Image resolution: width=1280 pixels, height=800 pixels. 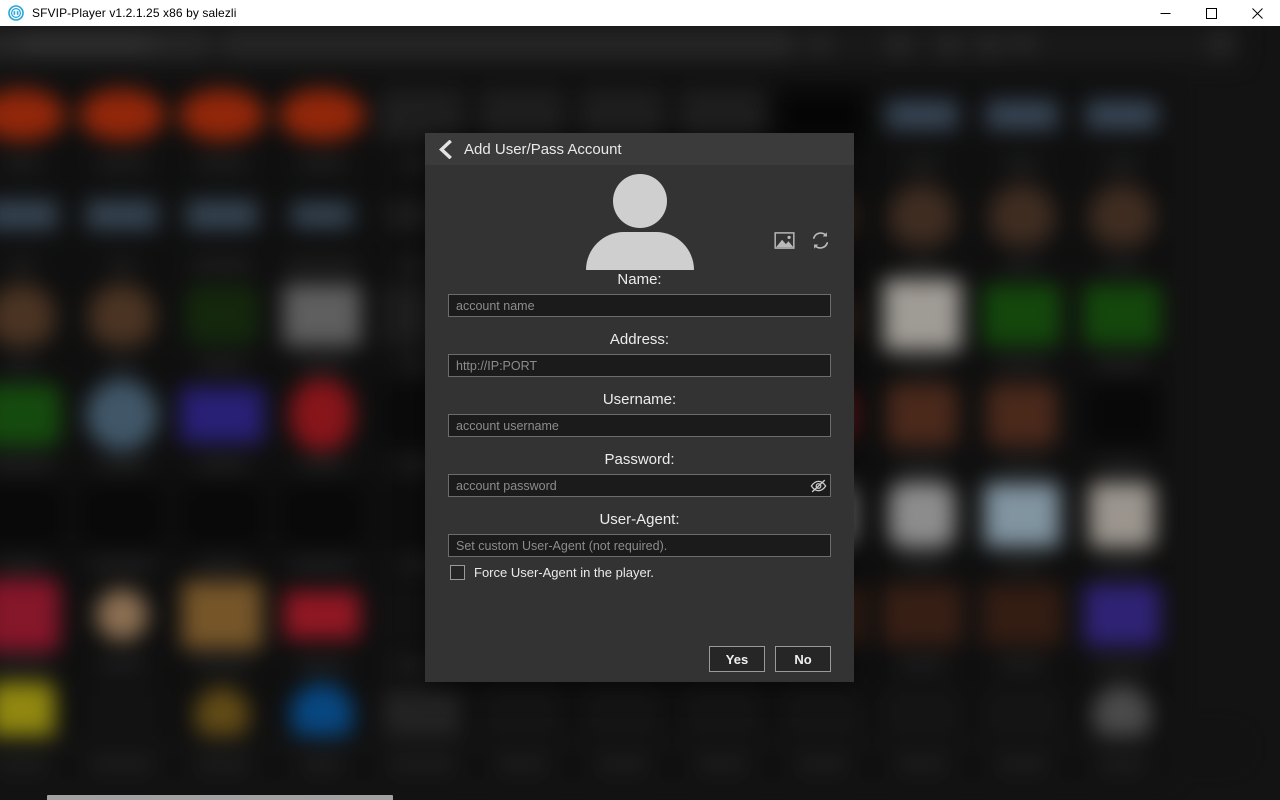 I want to click on force-user-agent-row: Force User-Agent in the player., so click(x=640, y=572).